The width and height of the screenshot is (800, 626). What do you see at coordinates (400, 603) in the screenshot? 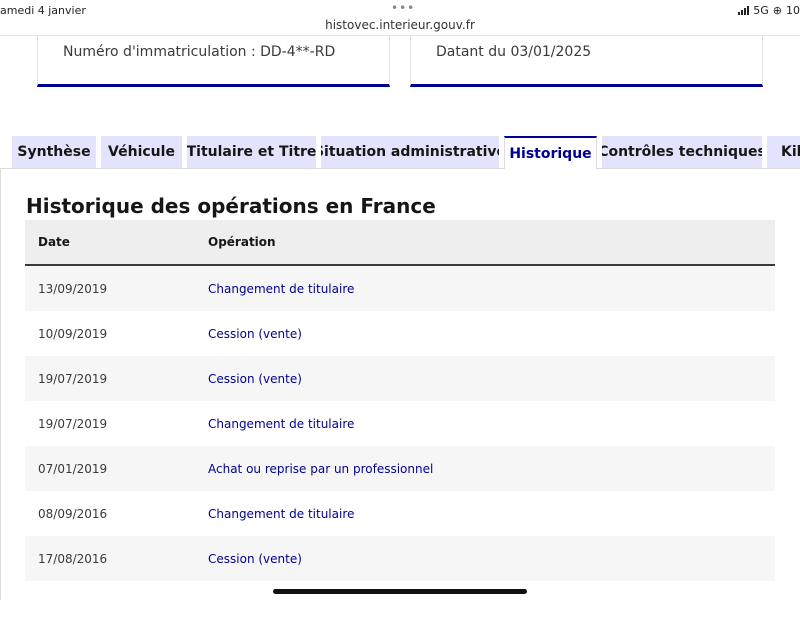
I see `table-row` at bounding box center [400, 603].